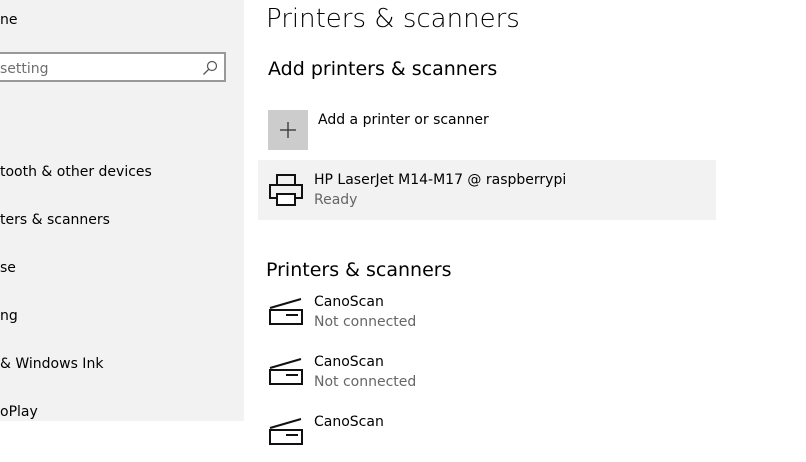 This screenshot has width=806, height=462. What do you see at coordinates (76, 172) in the screenshot?
I see `sidebar-item-bluetooth: tooth & other devices` at bounding box center [76, 172].